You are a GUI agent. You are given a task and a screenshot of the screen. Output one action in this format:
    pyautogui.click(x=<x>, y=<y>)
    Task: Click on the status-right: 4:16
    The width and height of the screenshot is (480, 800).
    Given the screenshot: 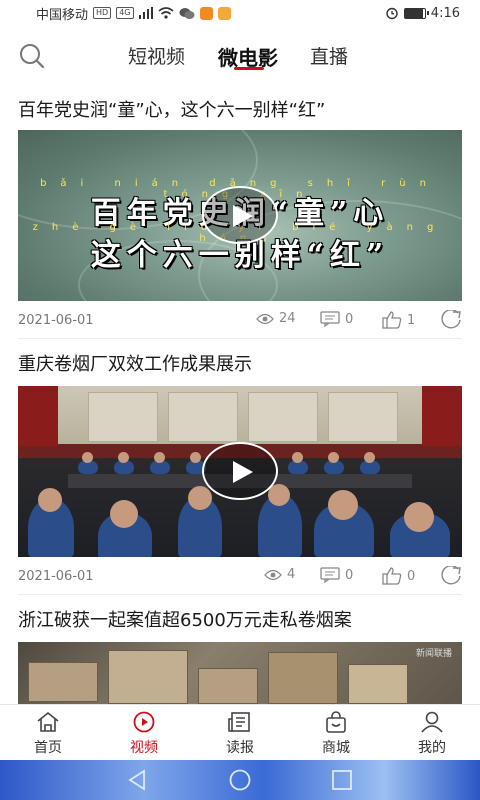 What is the action you would take?
    pyautogui.click(x=422, y=13)
    